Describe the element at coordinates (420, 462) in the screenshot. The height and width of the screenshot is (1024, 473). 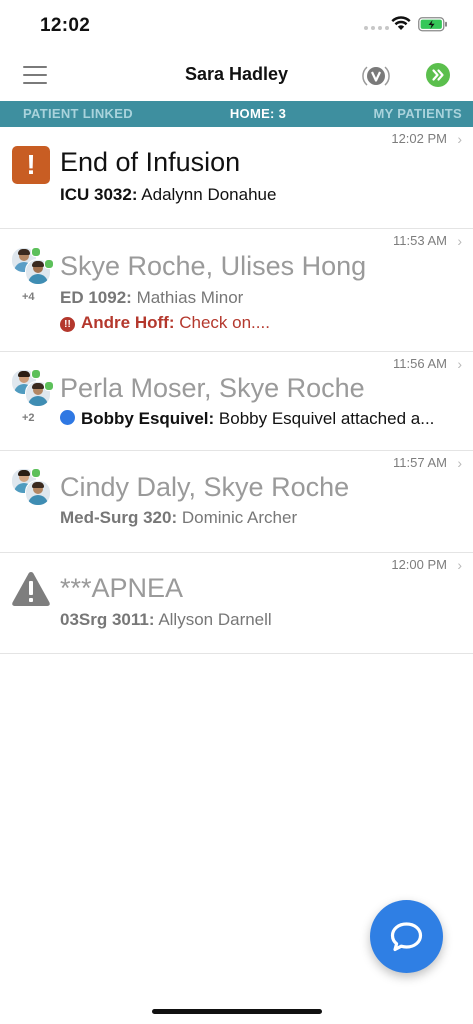
I see `row-time: 11:57 AM` at that location.